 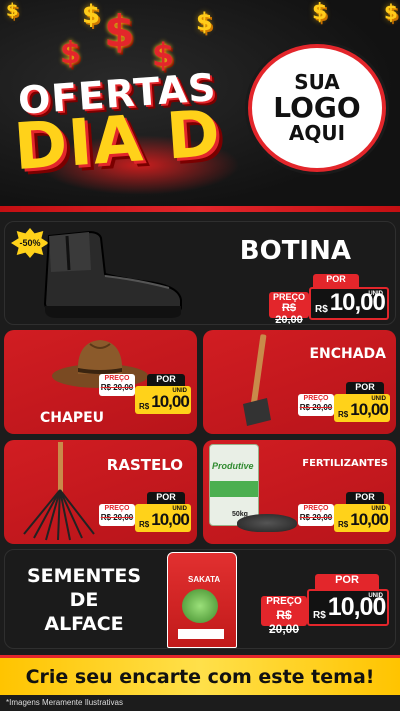 I want to click on title-line: DE, so click(x=84, y=600).